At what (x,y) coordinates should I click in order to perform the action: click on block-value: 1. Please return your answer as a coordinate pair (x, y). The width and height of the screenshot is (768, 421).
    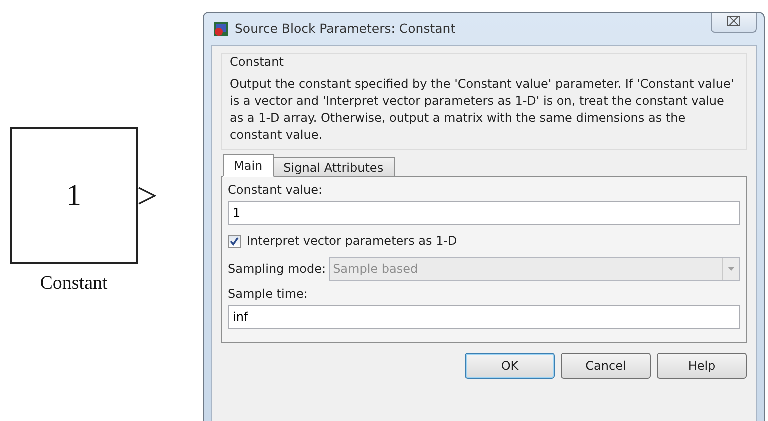
    Looking at the image, I should click on (74, 196).